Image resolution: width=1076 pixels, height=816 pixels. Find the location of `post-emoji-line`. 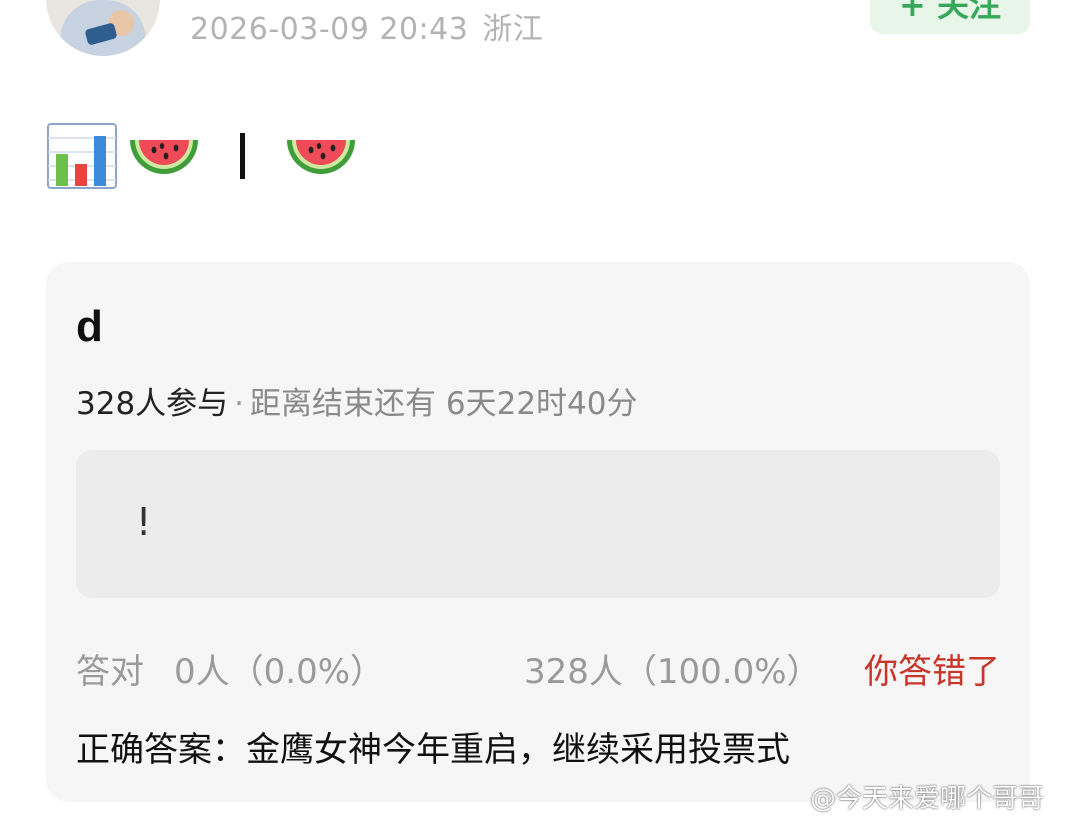

post-emoji-line is located at coordinates (202, 156).